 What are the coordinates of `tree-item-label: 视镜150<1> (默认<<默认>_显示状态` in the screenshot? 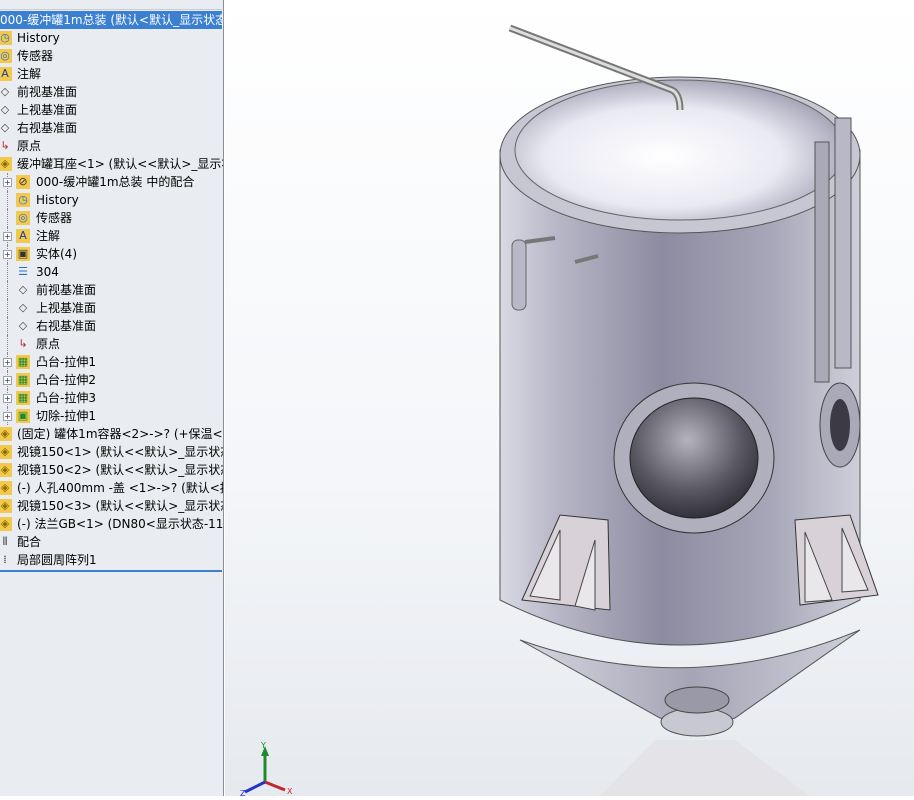 It's located at (120, 452).